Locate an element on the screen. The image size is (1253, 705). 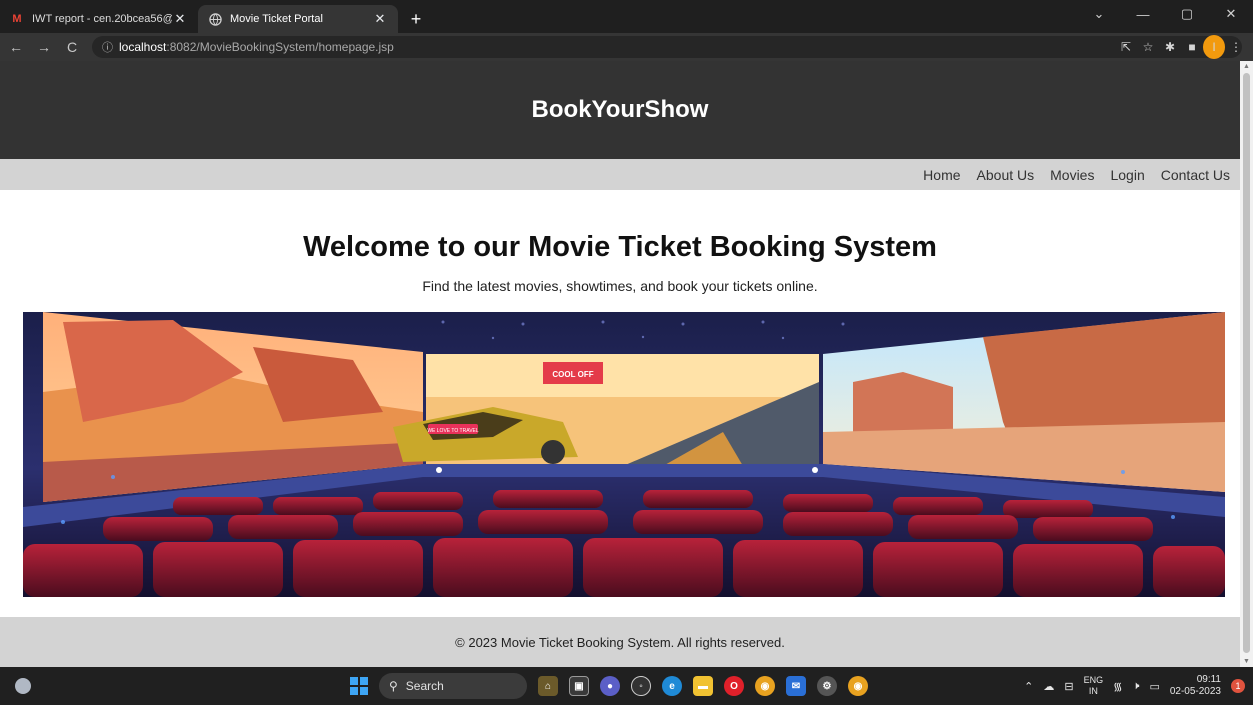
volume-muted-icon: 🕨 is located at coordinates (1136, 686).